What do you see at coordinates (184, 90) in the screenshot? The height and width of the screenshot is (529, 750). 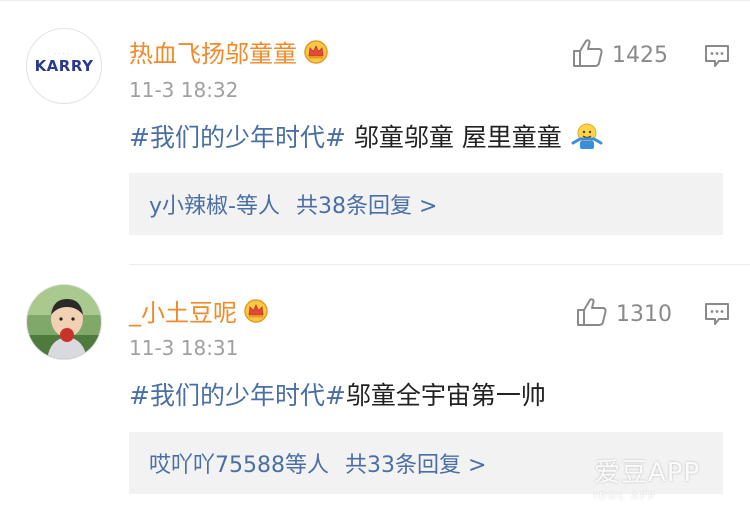 I see `timestamp: 11-3 18:32` at bounding box center [184, 90].